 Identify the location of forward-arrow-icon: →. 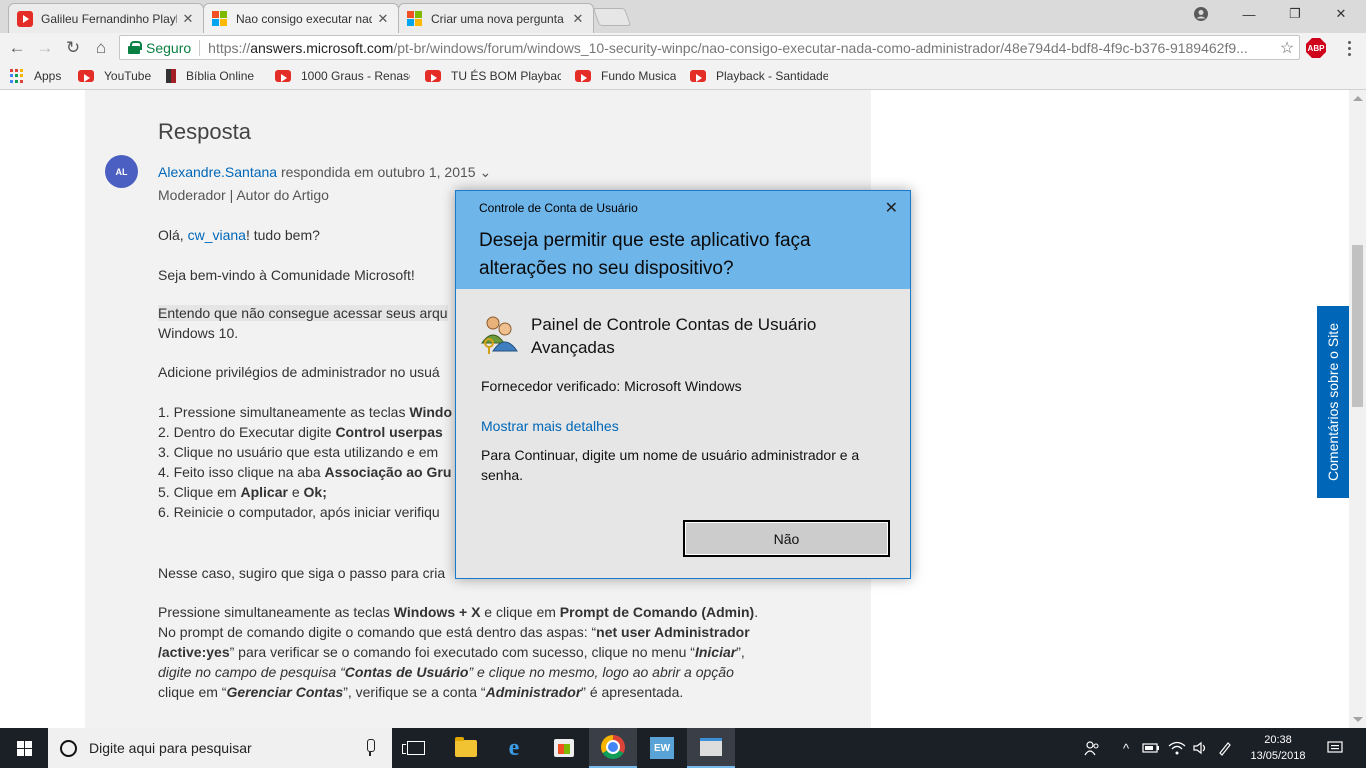
(45, 48).